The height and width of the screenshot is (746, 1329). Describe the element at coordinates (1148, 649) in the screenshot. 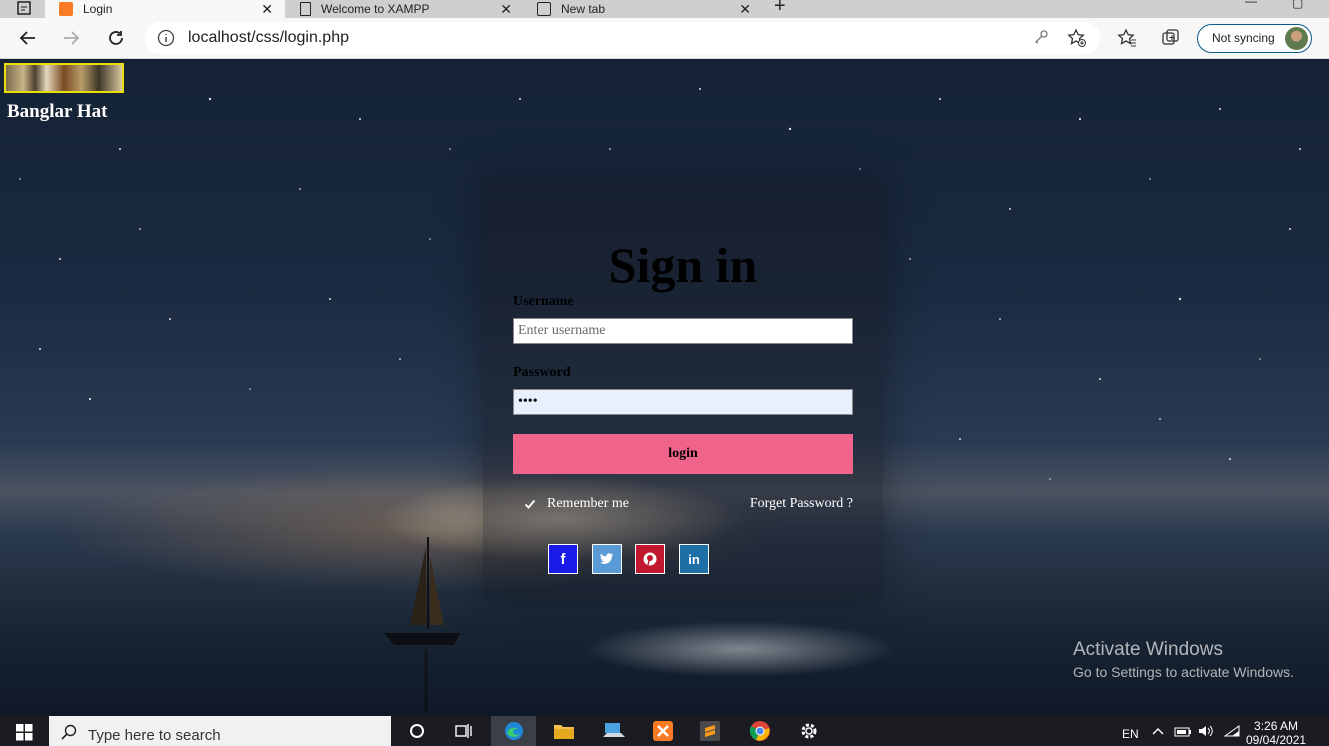

I see `activate-title: Activate Windows` at that location.